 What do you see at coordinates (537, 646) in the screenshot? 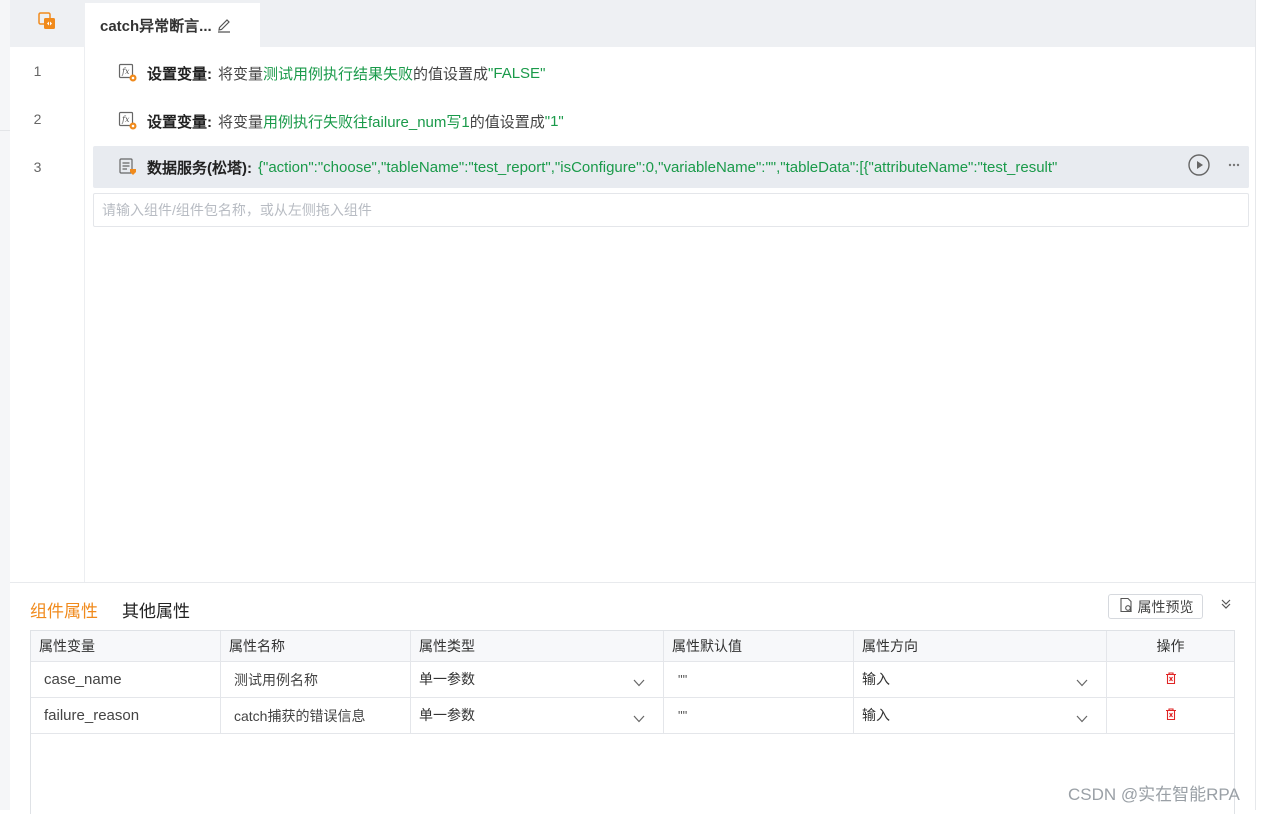
I see `column-header: 属性类型` at bounding box center [537, 646].